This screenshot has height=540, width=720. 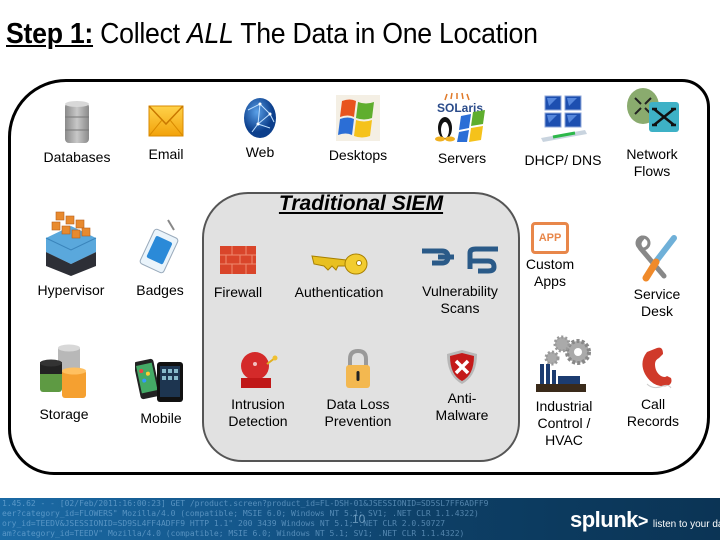 I want to click on source-mobile: Mobile, so click(x=161, y=391).